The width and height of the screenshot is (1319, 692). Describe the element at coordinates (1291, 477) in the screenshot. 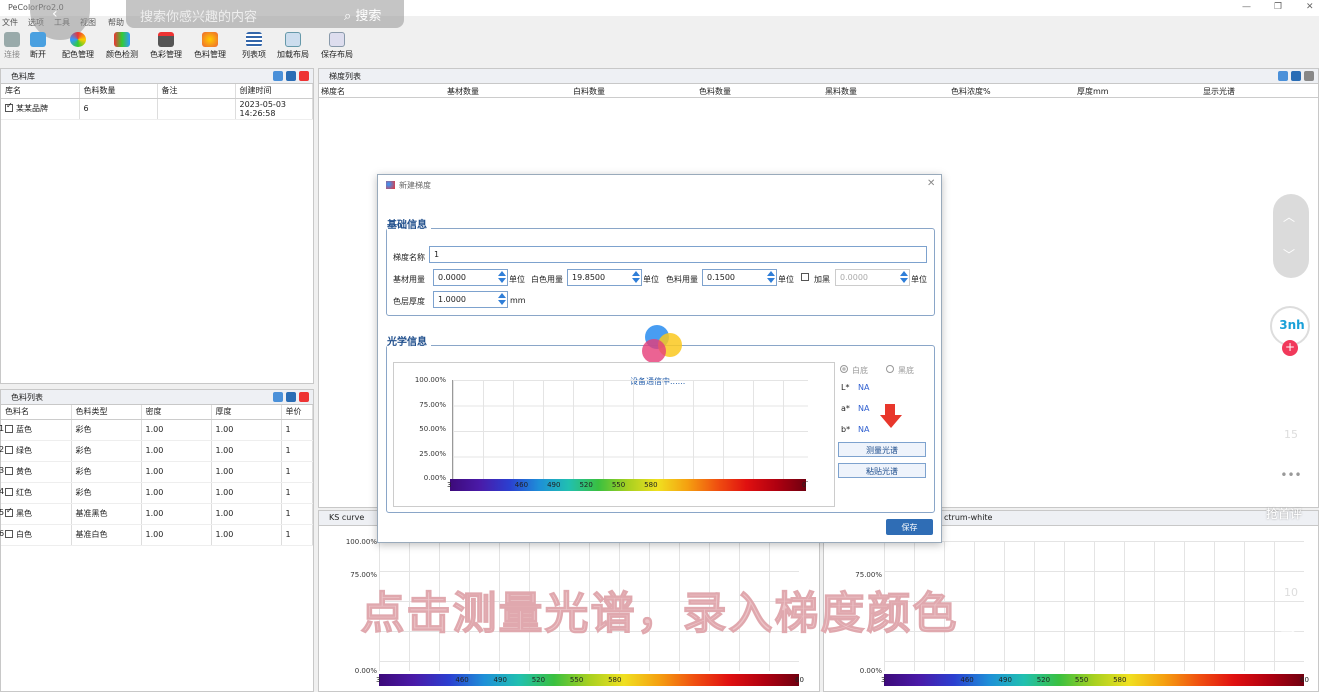

I see `comment-icon: •••` at that location.